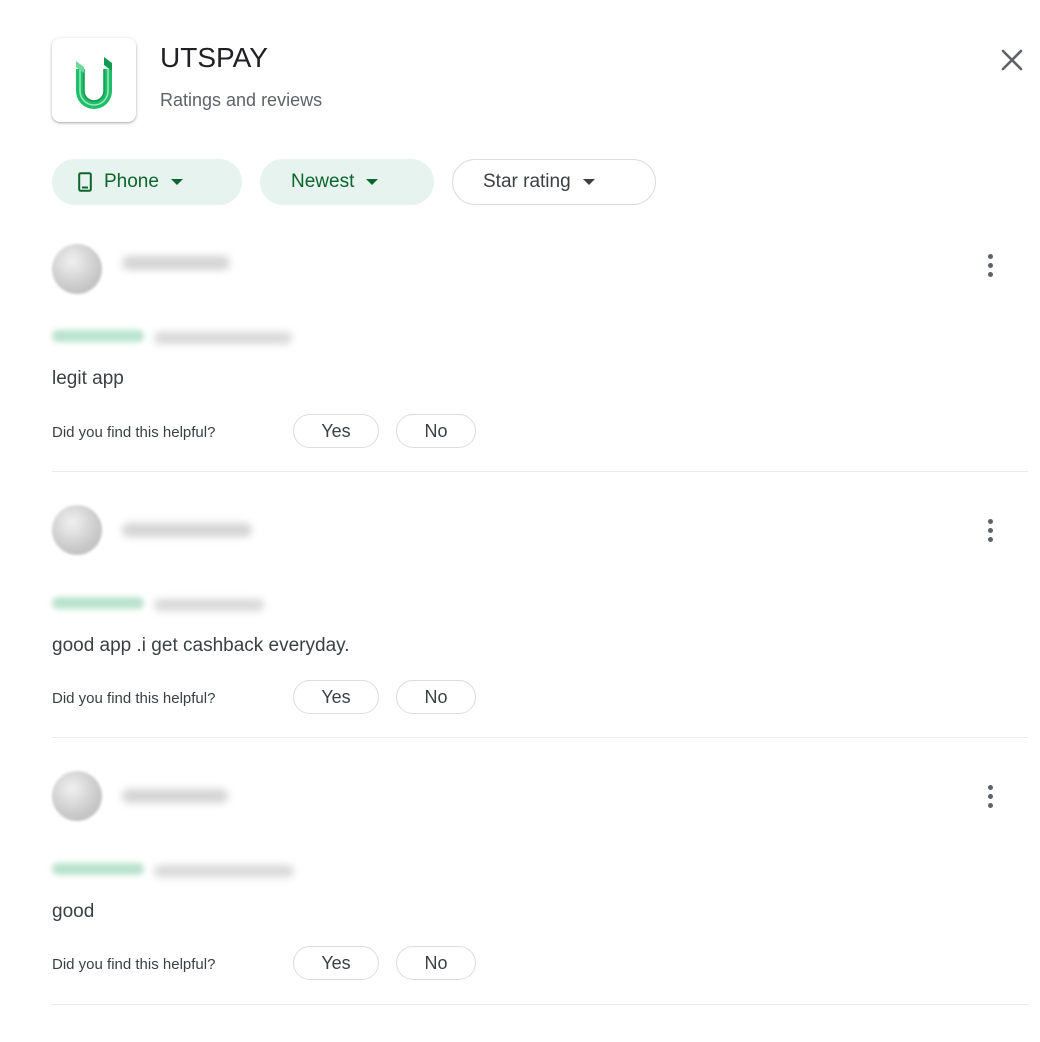 This screenshot has width=1040, height=1042. I want to click on app-logo-icon, so click(94, 80).